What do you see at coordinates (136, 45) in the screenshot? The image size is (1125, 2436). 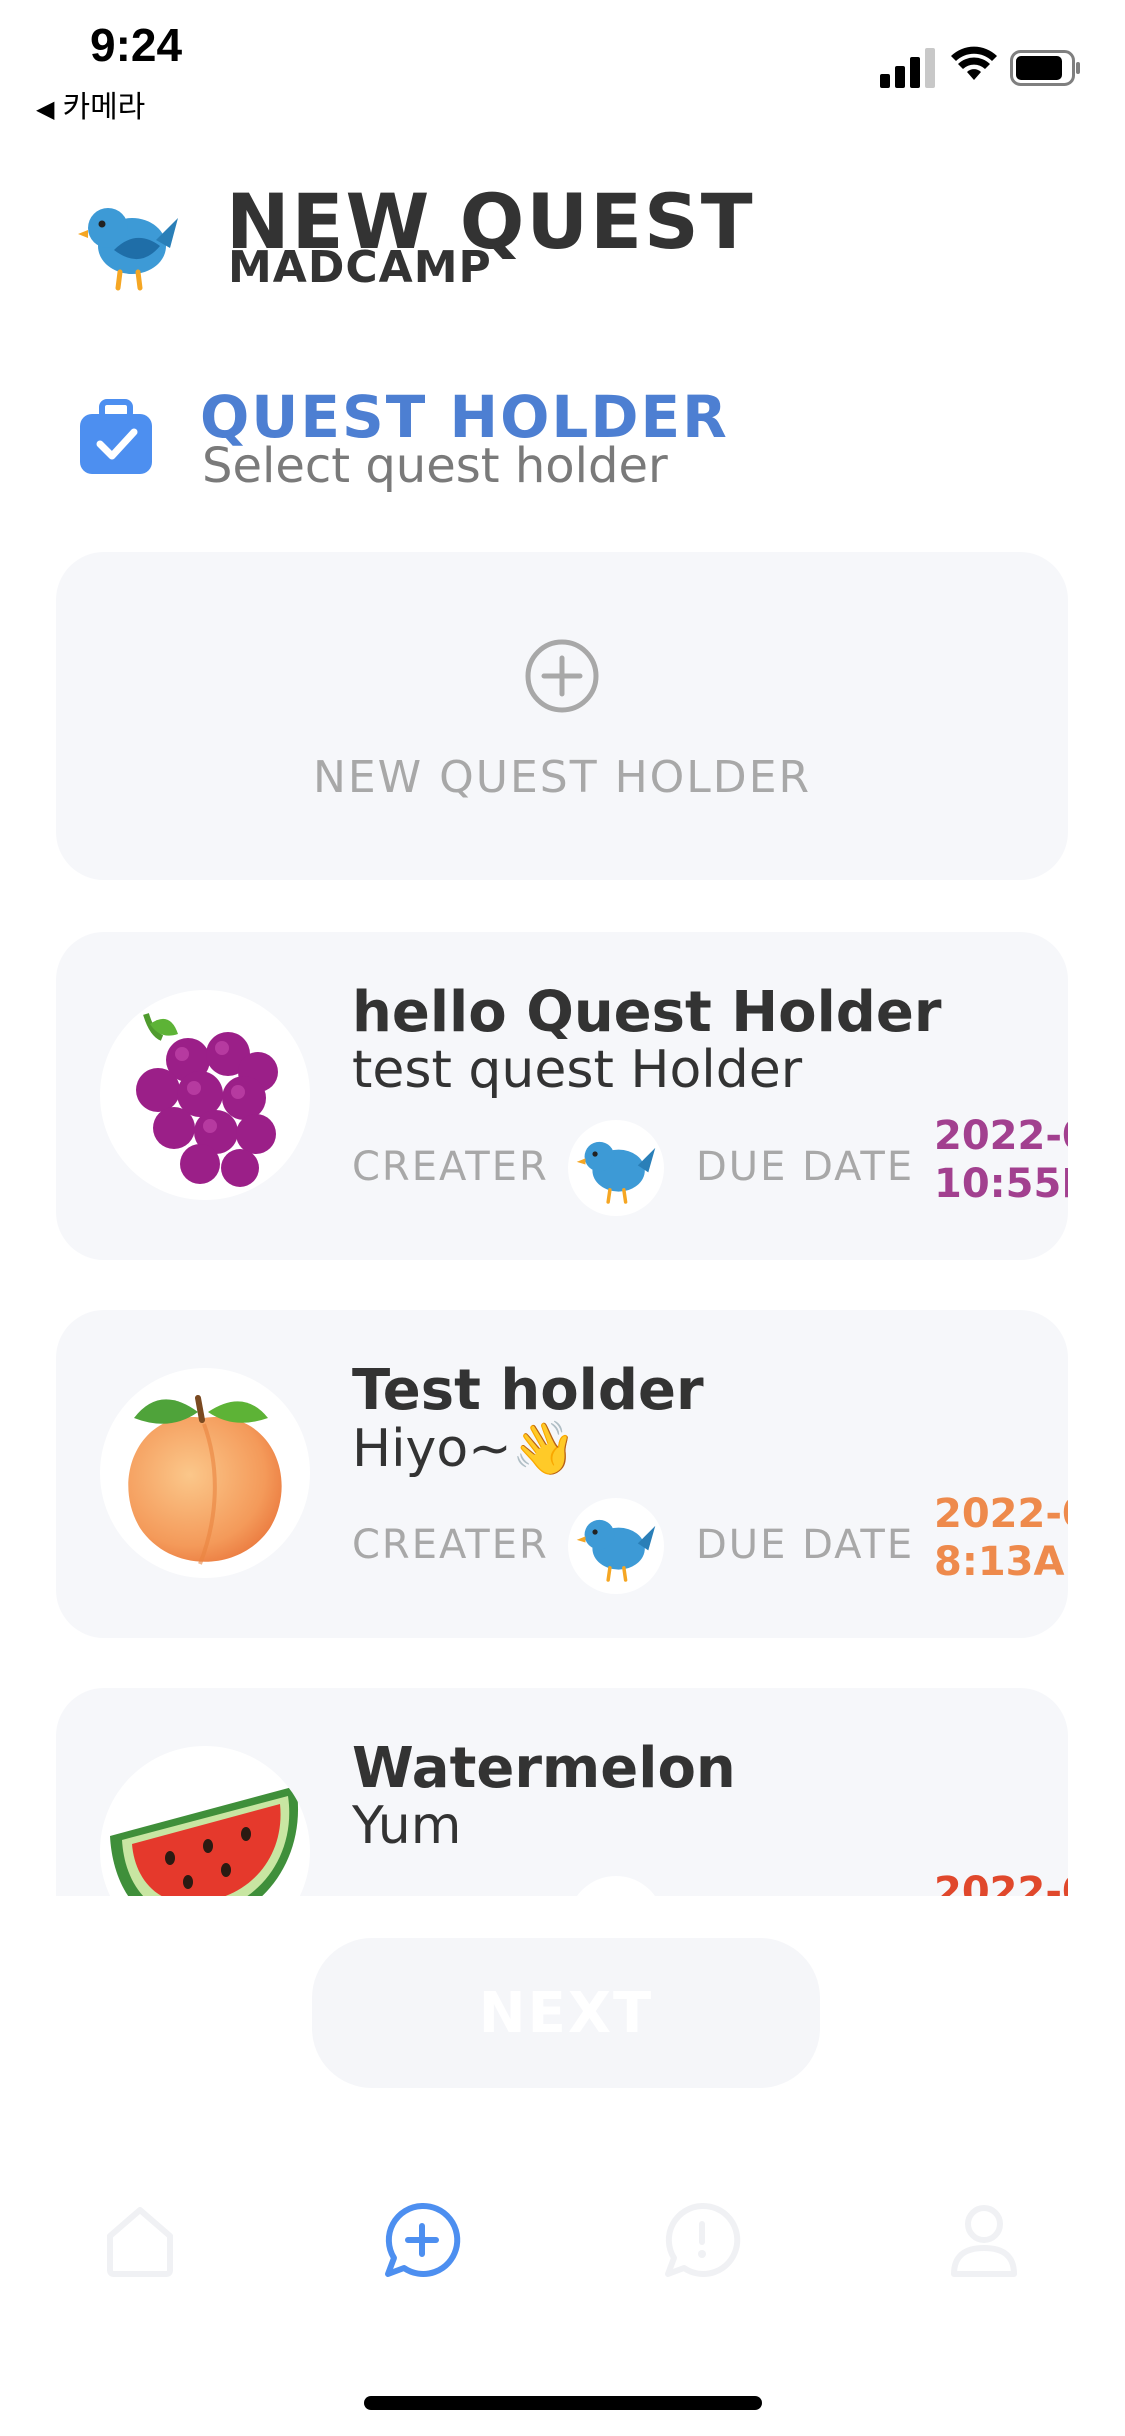 I see `status-time: 9:24` at bounding box center [136, 45].